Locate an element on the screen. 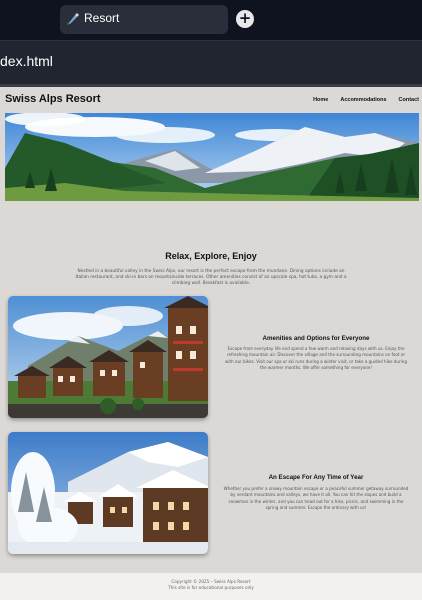 This screenshot has height=600, width=422. site-title: Swiss Alps Resort is located at coordinates (53, 99).